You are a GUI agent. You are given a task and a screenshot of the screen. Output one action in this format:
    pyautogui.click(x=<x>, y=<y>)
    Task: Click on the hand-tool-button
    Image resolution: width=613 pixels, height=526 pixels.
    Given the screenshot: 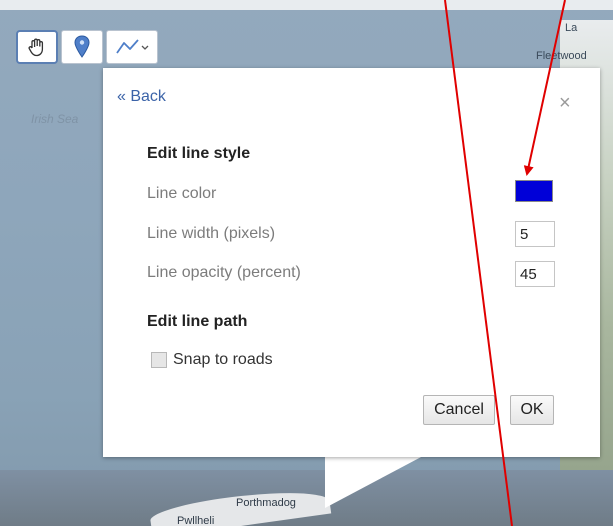 What is the action you would take?
    pyautogui.click(x=37, y=47)
    